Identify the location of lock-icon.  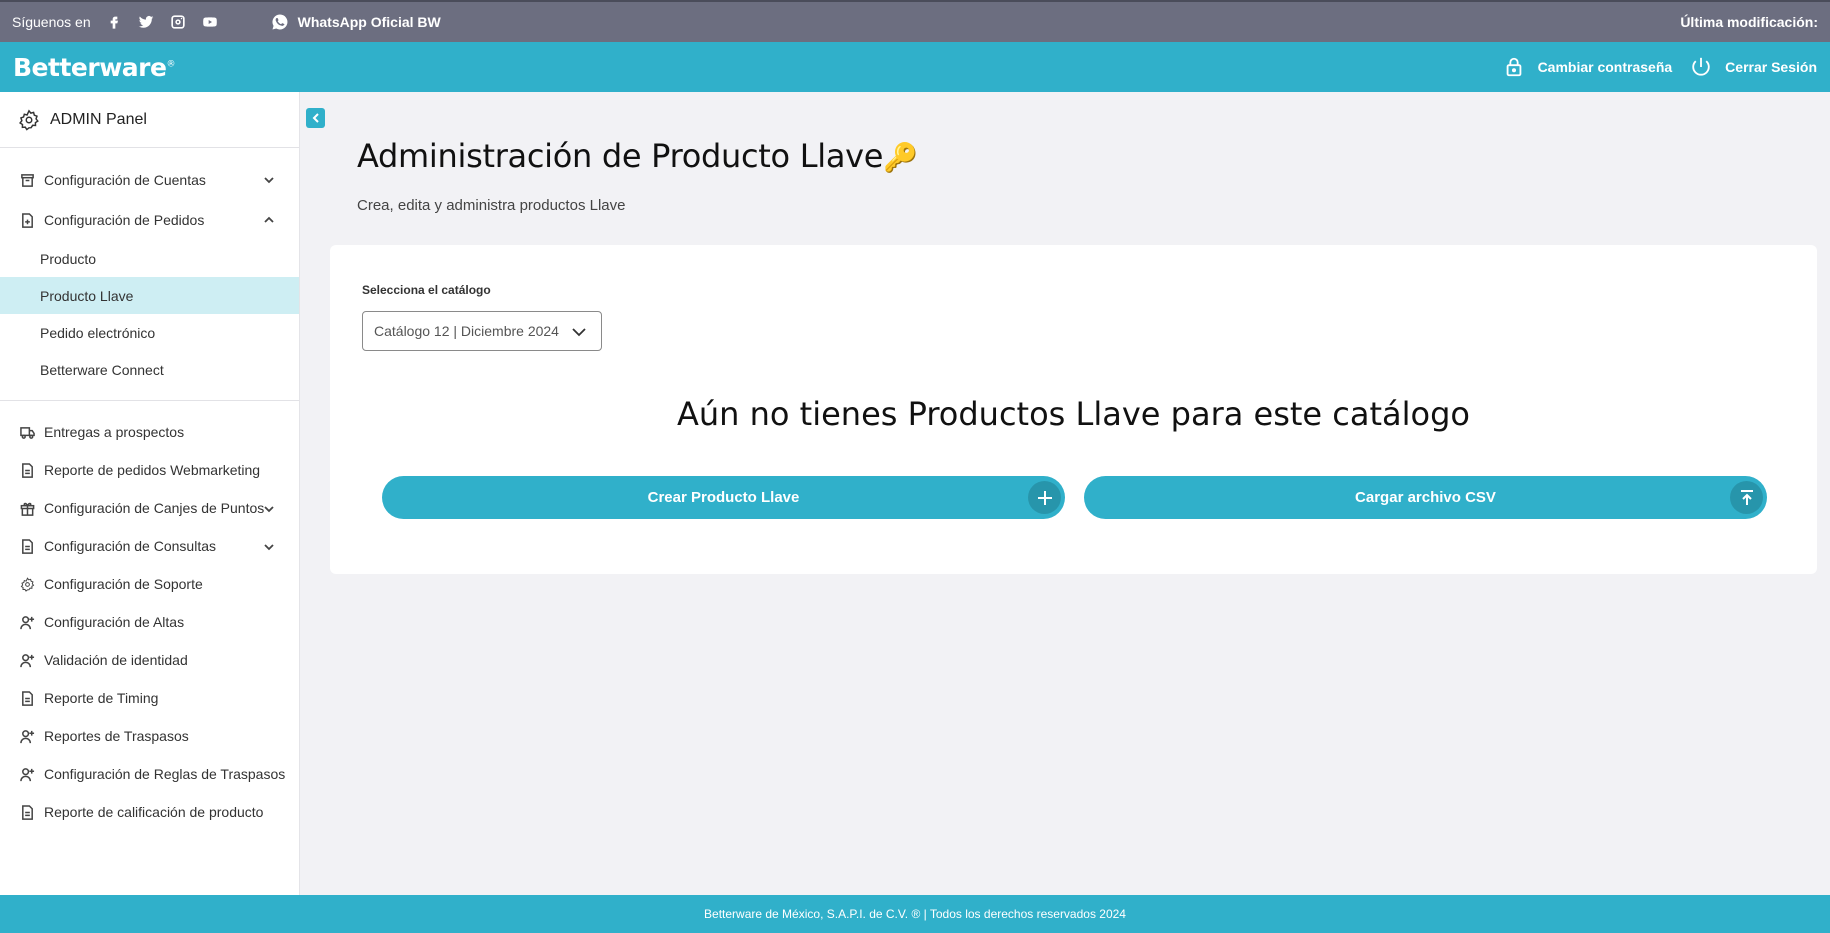
(1513, 67).